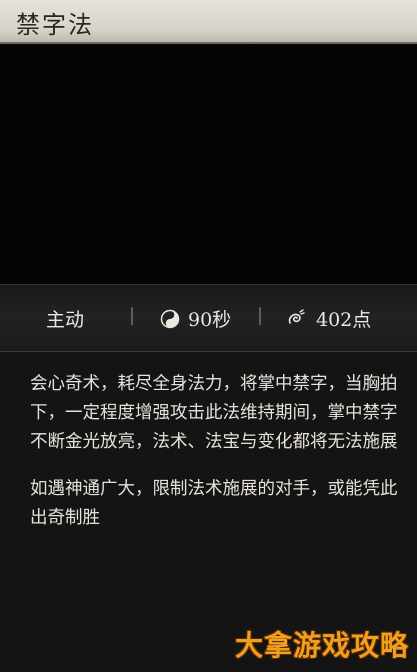  I want to click on mana-cost-stat: 402点, so click(328, 318).